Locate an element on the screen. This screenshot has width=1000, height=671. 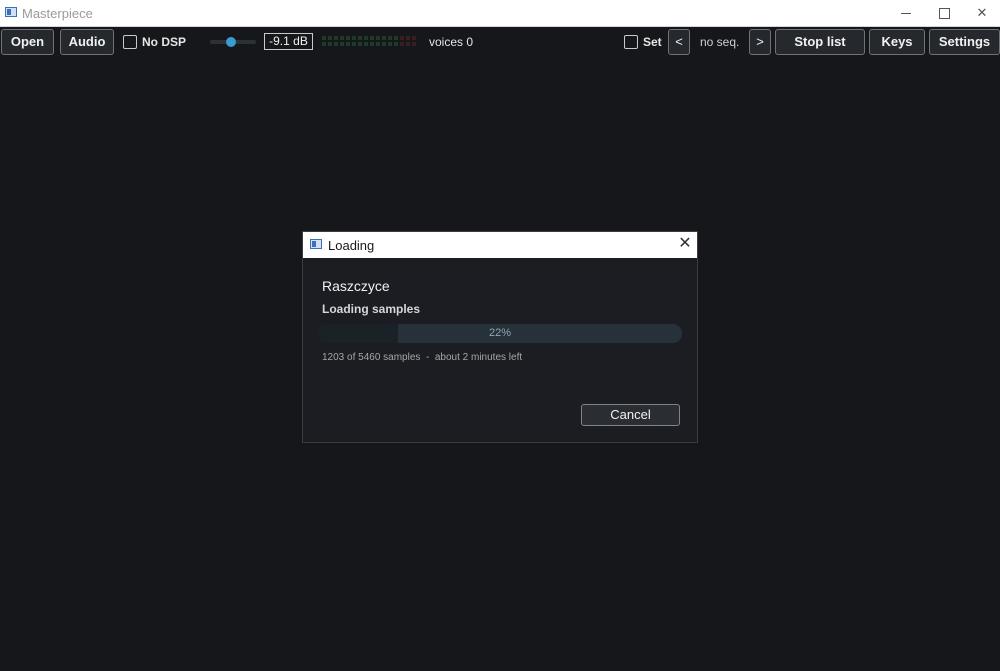
dialog-titlebar: Loading ✕ is located at coordinates (500, 245).